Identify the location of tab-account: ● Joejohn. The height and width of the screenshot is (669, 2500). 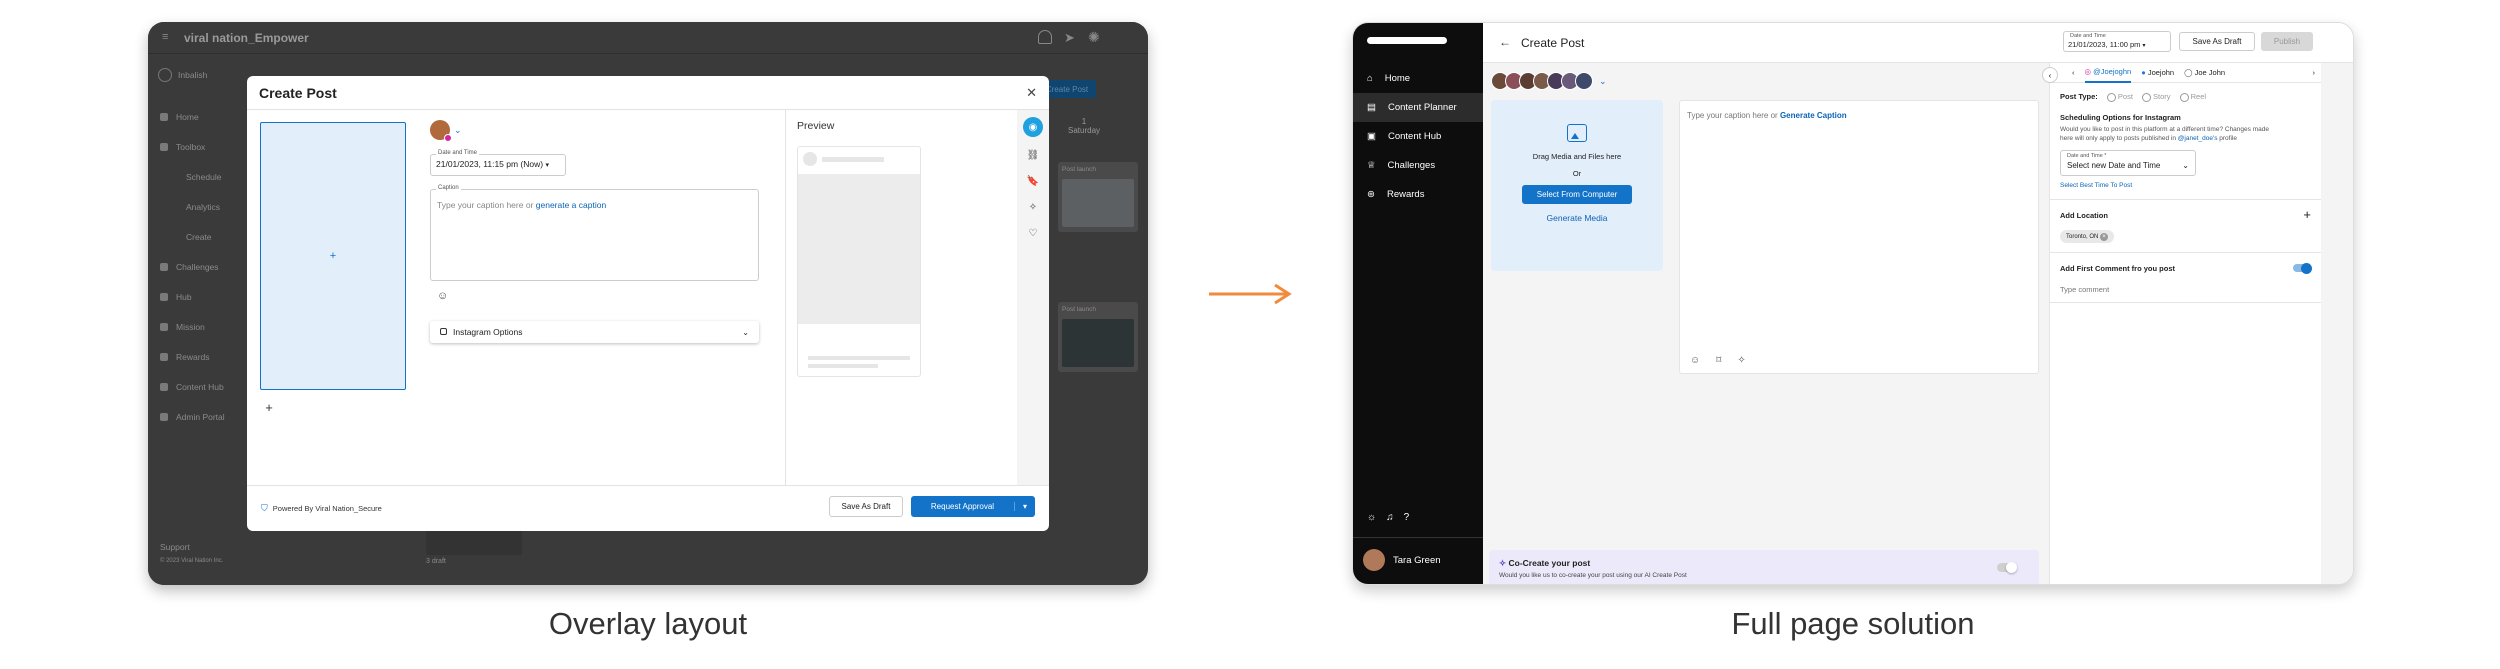
(2157, 72).